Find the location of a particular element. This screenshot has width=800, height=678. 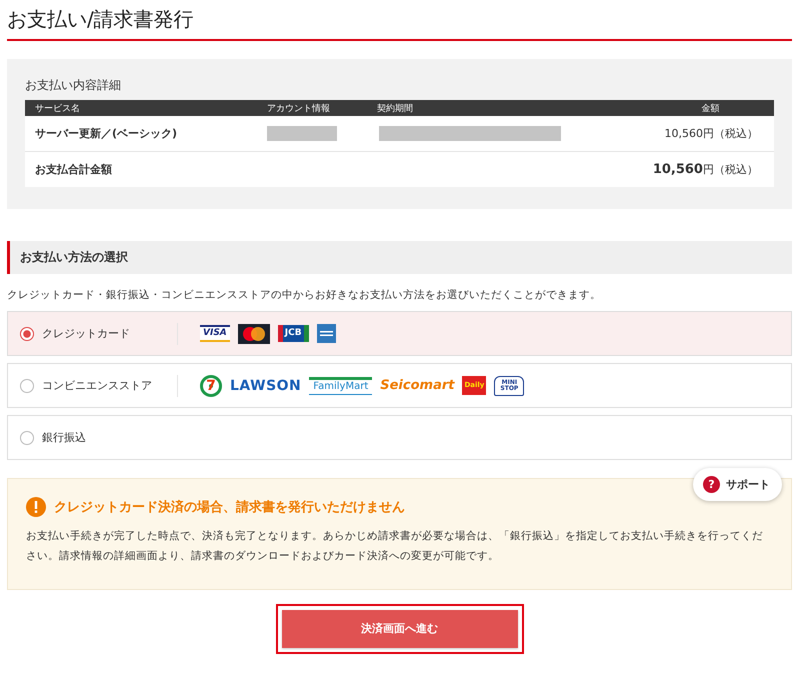

store-logo: FamilyMart is located at coordinates (340, 385).